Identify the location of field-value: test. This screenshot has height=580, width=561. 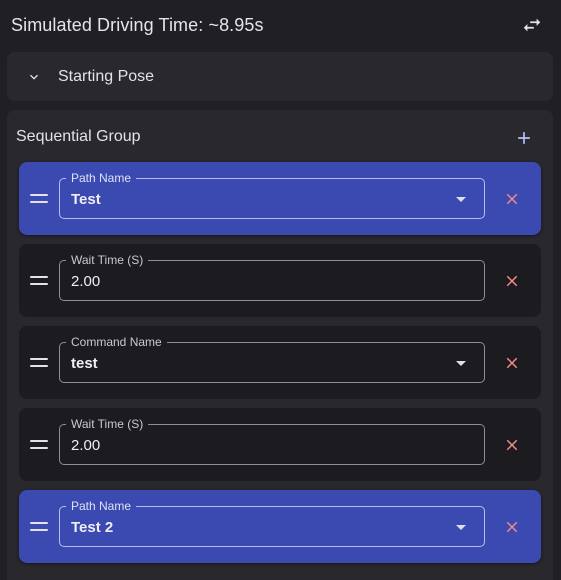
(84, 363).